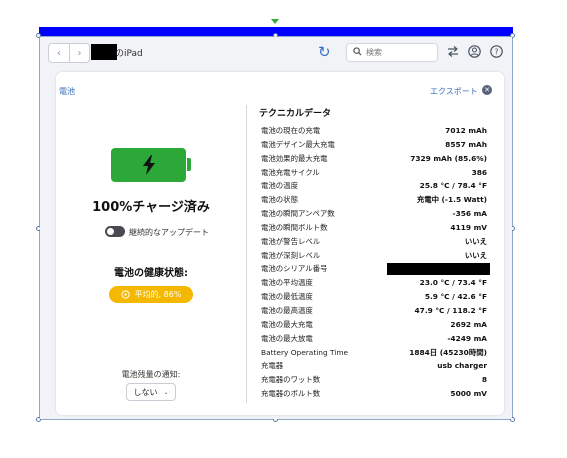  I want to click on battery-graphic, so click(148, 165).